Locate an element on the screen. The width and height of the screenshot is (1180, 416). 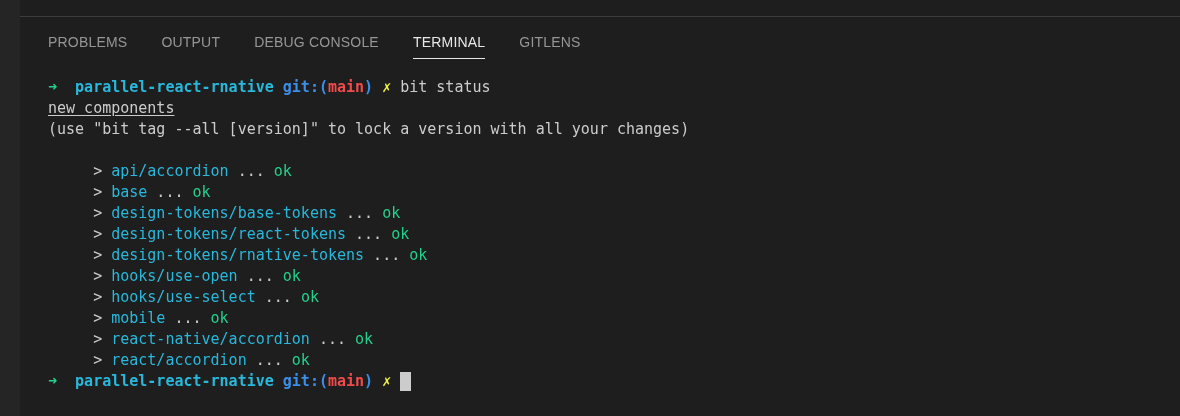
component-line: > hooks/use-select ... ok is located at coordinates (205, 297).